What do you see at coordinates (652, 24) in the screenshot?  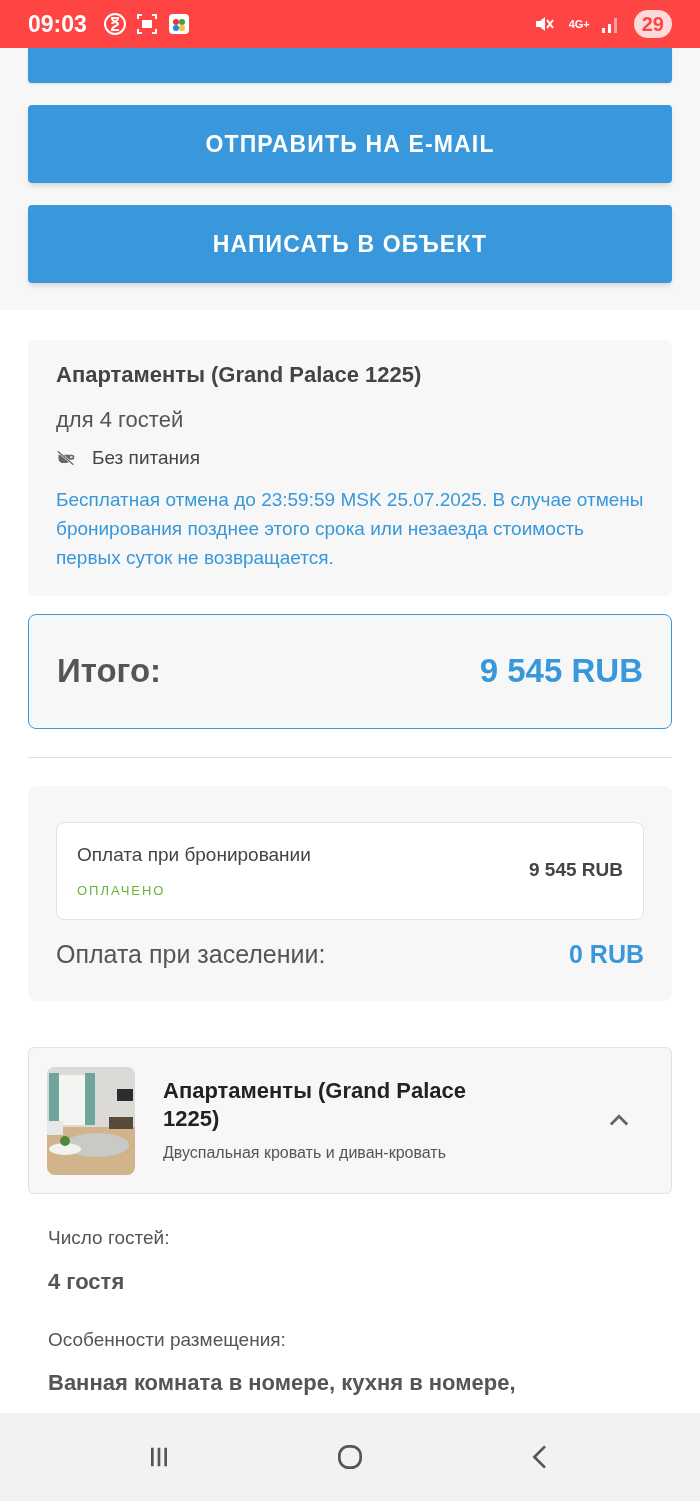 I see `battery-level: 29` at bounding box center [652, 24].